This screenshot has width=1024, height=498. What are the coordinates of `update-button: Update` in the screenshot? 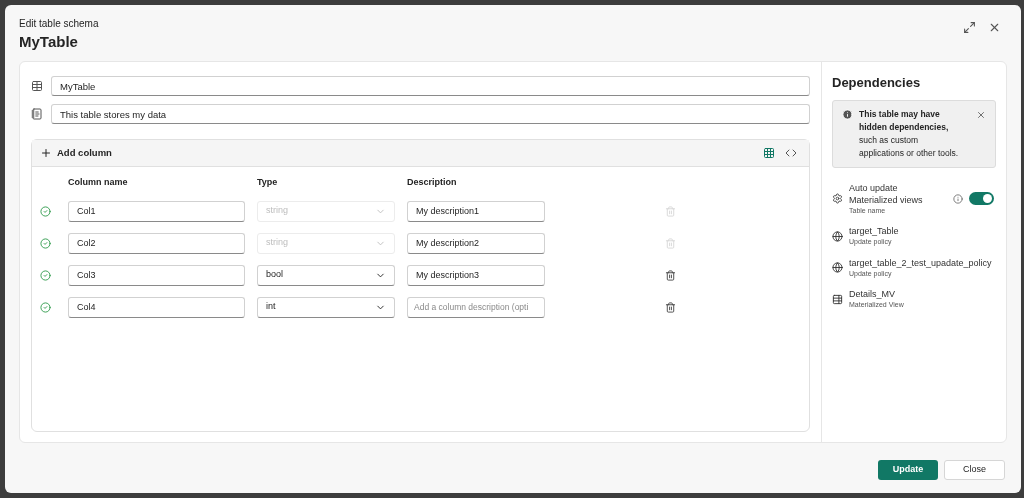 It's located at (908, 470).